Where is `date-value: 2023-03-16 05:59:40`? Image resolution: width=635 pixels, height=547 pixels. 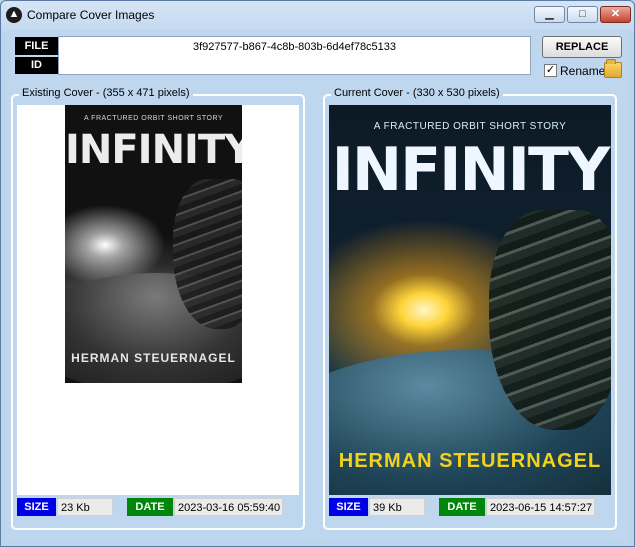 date-value: 2023-03-16 05:59:40 is located at coordinates (228, 507).